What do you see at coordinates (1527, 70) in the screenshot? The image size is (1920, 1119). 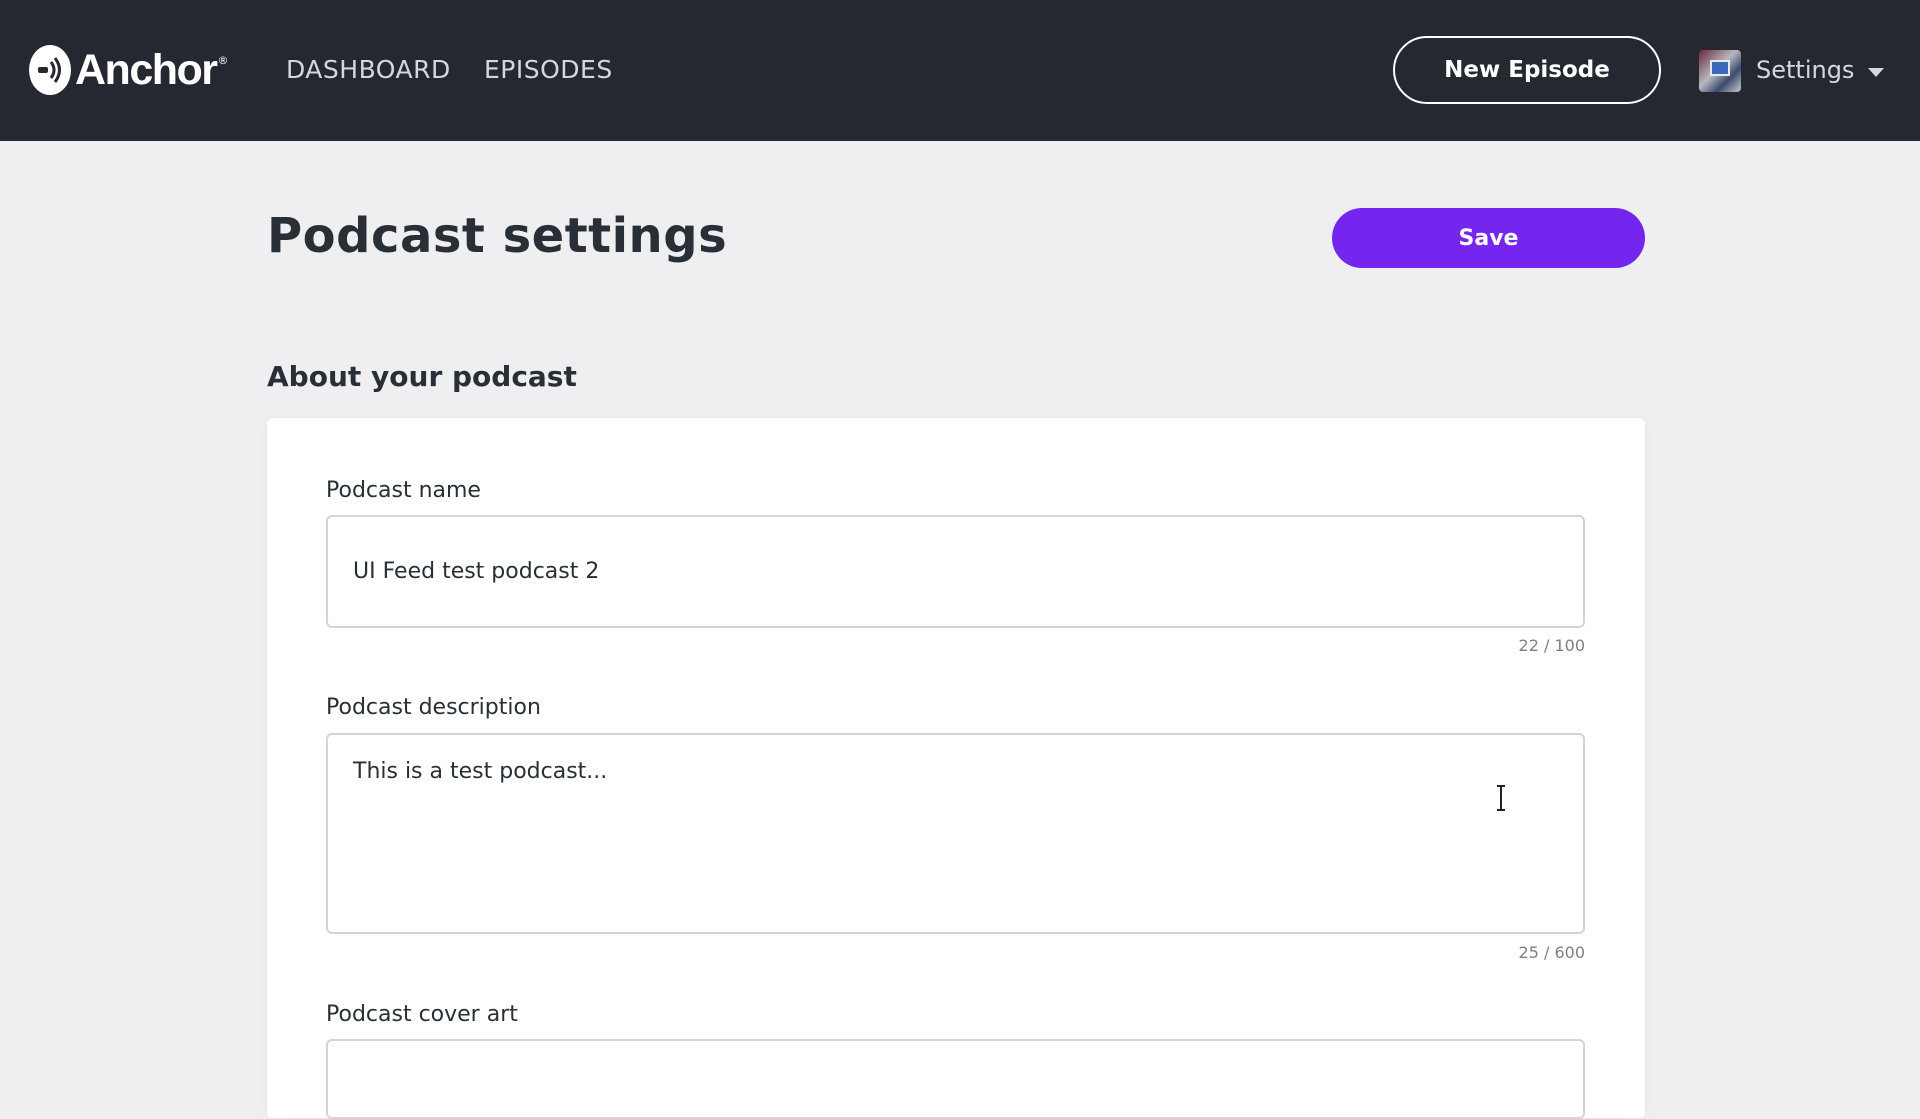 I see `new-episode-button: New Episode` at bounding box center [1527, 70].